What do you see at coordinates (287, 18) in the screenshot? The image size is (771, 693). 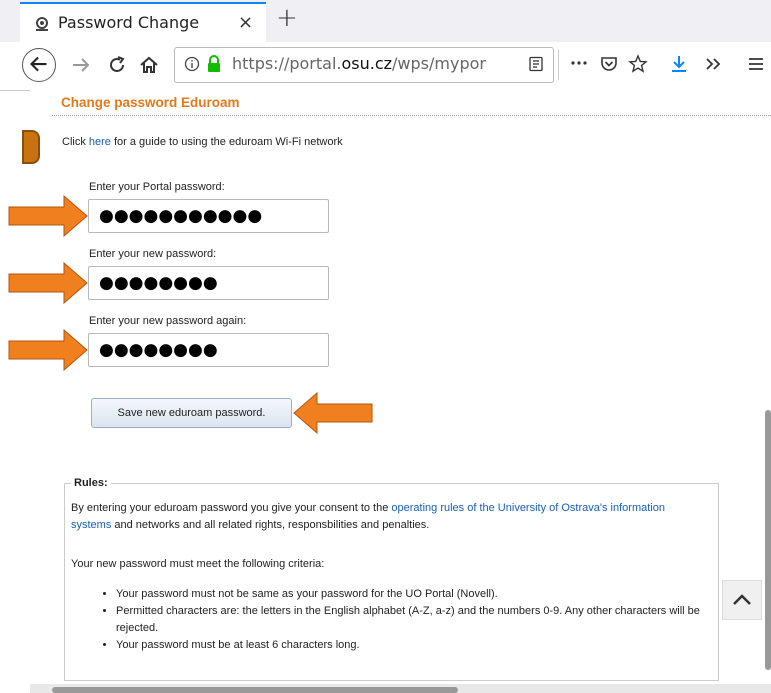 I see `new-tab-button: +` at bounding box center [287, 18].